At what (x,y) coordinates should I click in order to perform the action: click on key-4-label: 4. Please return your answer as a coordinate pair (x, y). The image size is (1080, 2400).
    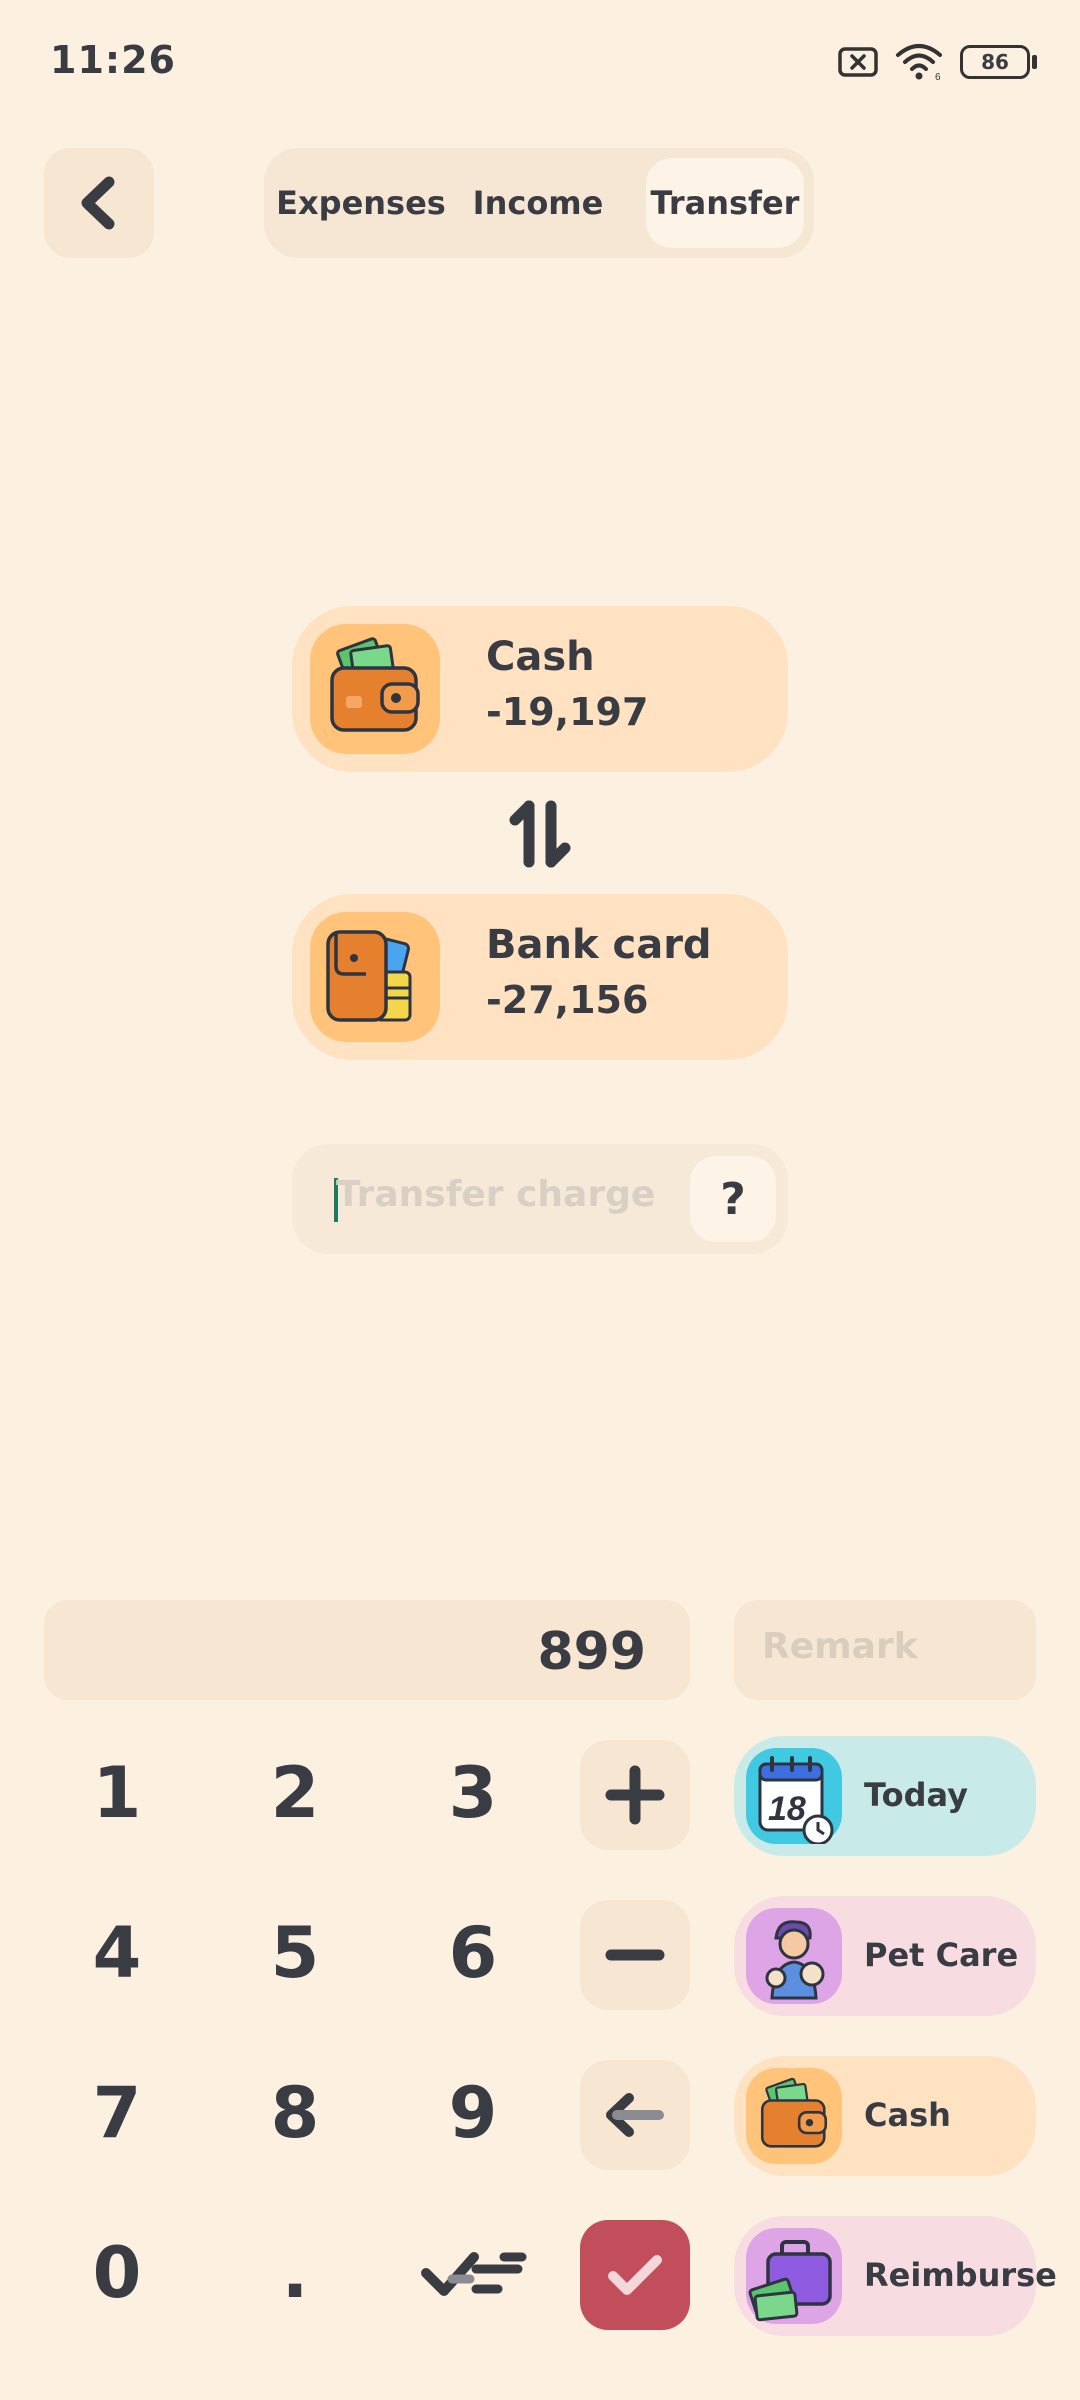
    Looking at the image, I should click on (117, 1953).